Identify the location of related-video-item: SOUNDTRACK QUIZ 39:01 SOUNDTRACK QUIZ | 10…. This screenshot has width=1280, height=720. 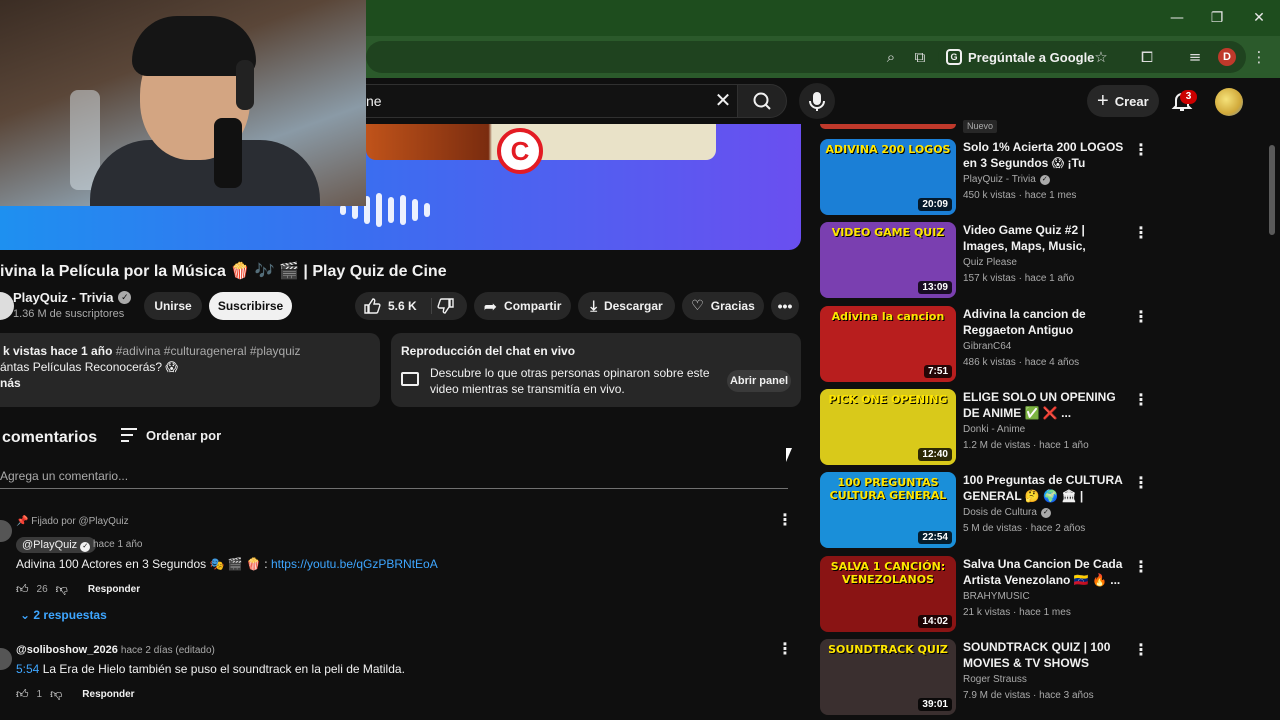
(985, 678).